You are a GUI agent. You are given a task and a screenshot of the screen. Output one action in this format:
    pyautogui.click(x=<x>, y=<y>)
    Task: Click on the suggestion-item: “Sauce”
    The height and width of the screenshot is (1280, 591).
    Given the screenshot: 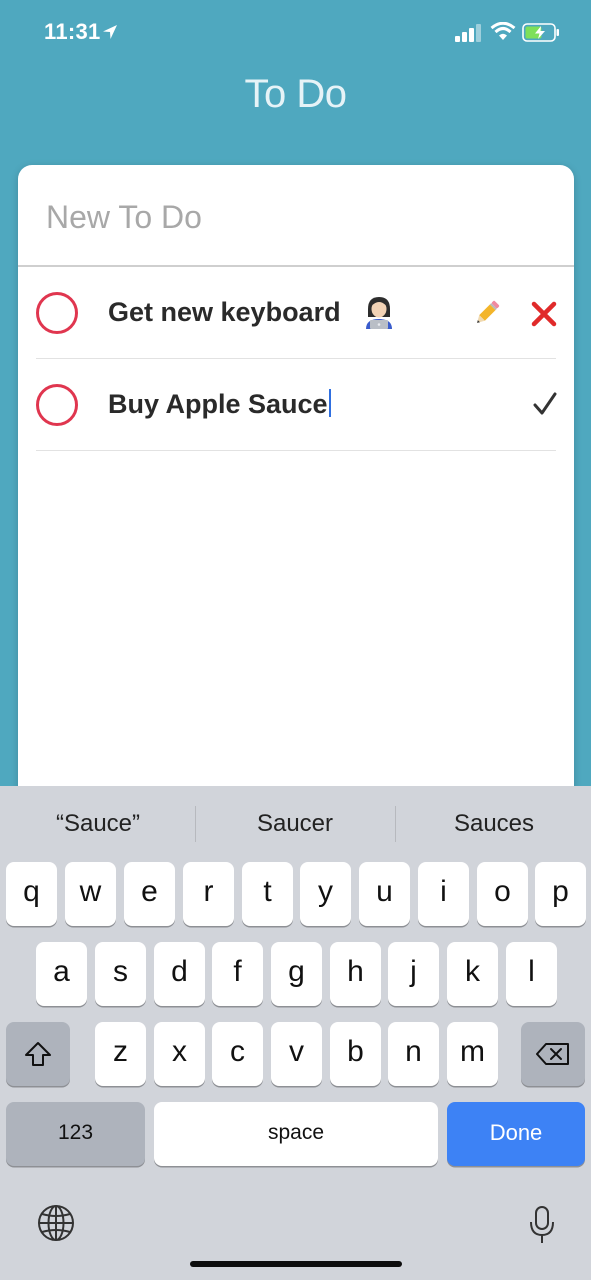 What is the action you would take?
    pyautogui.click(x=98, y=824)
    